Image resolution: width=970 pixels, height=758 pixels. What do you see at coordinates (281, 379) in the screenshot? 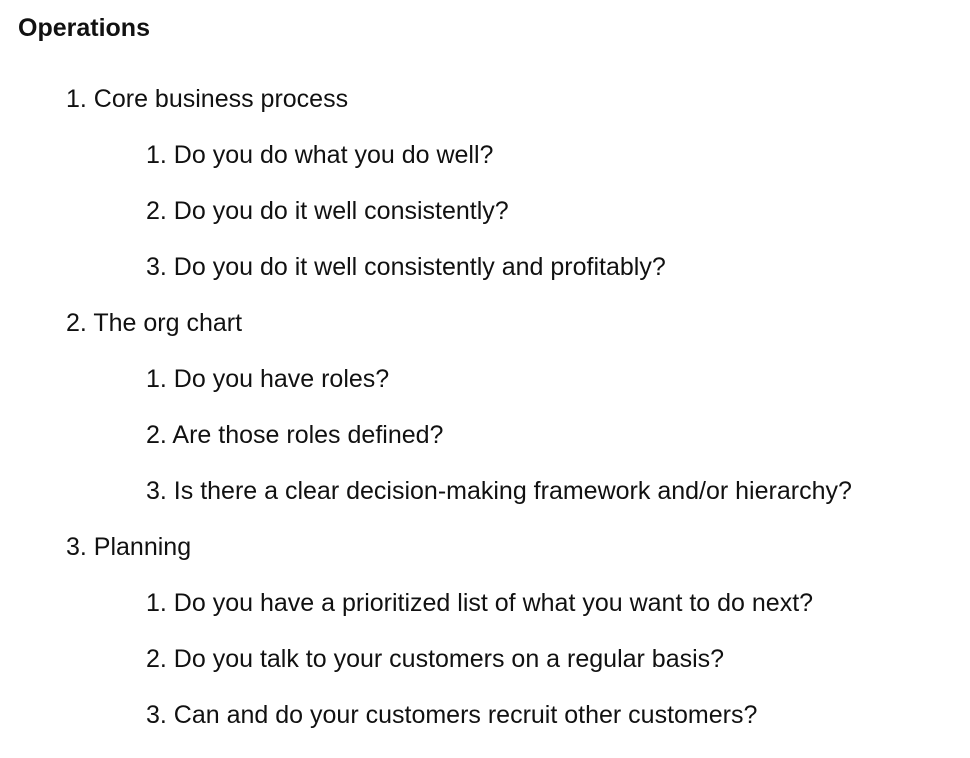
I see `item-text: Do you have roles?` at bounding box center [281, 379].